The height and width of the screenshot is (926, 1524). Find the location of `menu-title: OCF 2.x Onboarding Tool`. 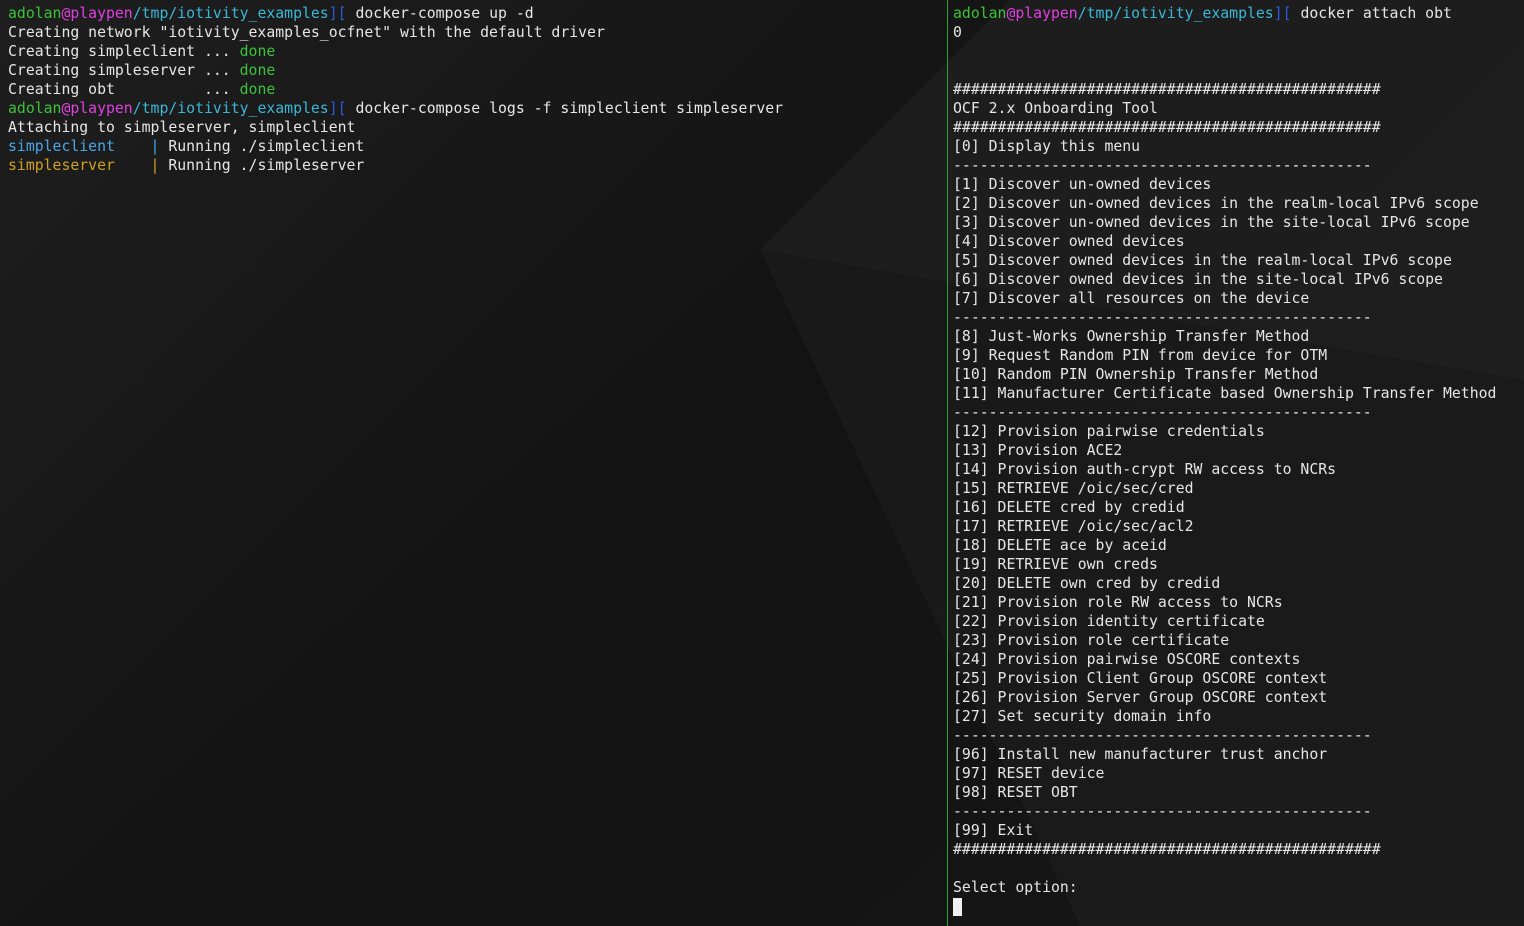

menu-title: OCF 2.x Onboarding Tool is located at coordinates (1055, 108).